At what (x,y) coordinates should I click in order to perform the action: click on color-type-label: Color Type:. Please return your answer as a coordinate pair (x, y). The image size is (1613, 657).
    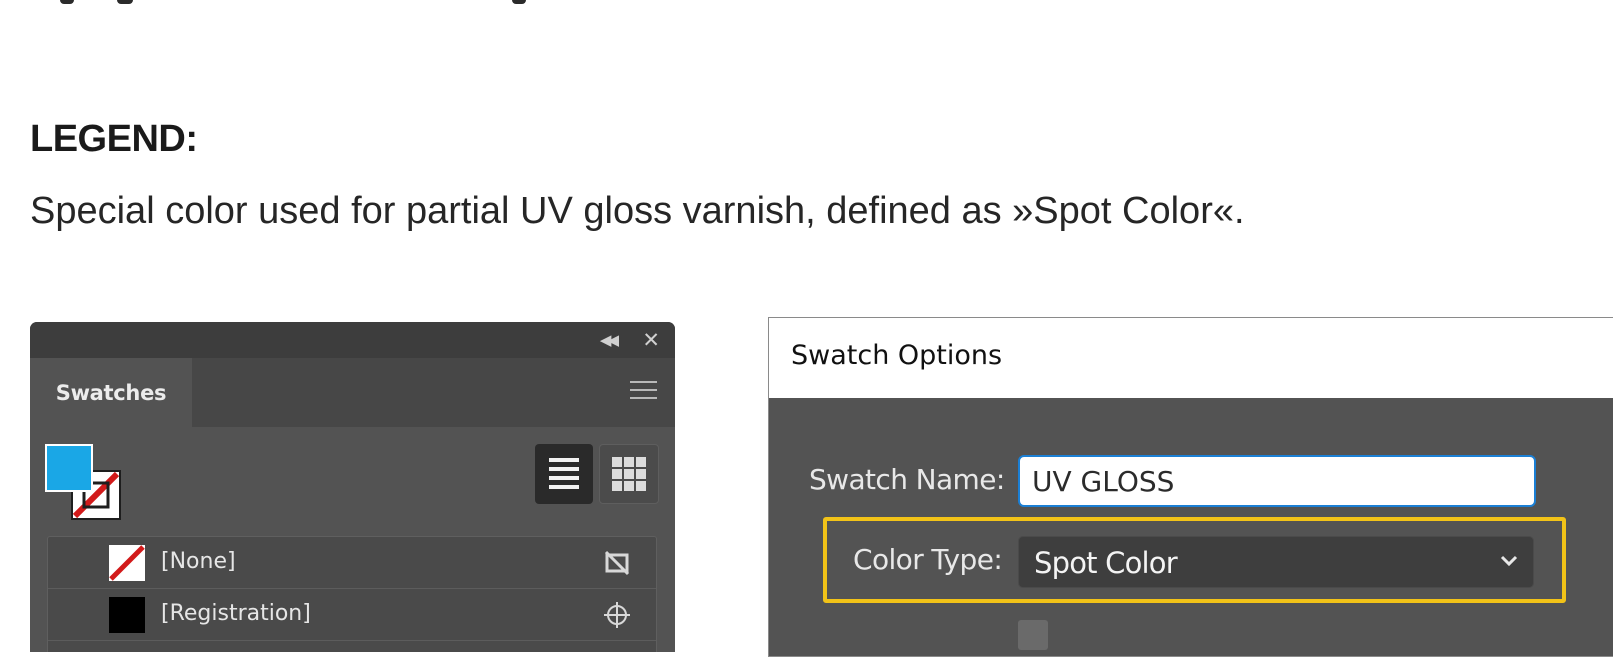
    Looking at the image, I should click on (928, 559).